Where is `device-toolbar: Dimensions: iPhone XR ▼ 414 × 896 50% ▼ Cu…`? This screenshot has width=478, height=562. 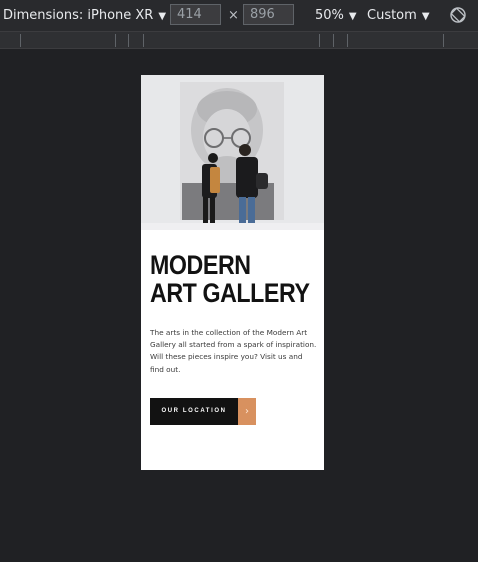 device-toolbar: Dimensions: iPhone XR ▼ 414 × 896 50% ▼ Cu… is located at coordinates (239, 15).